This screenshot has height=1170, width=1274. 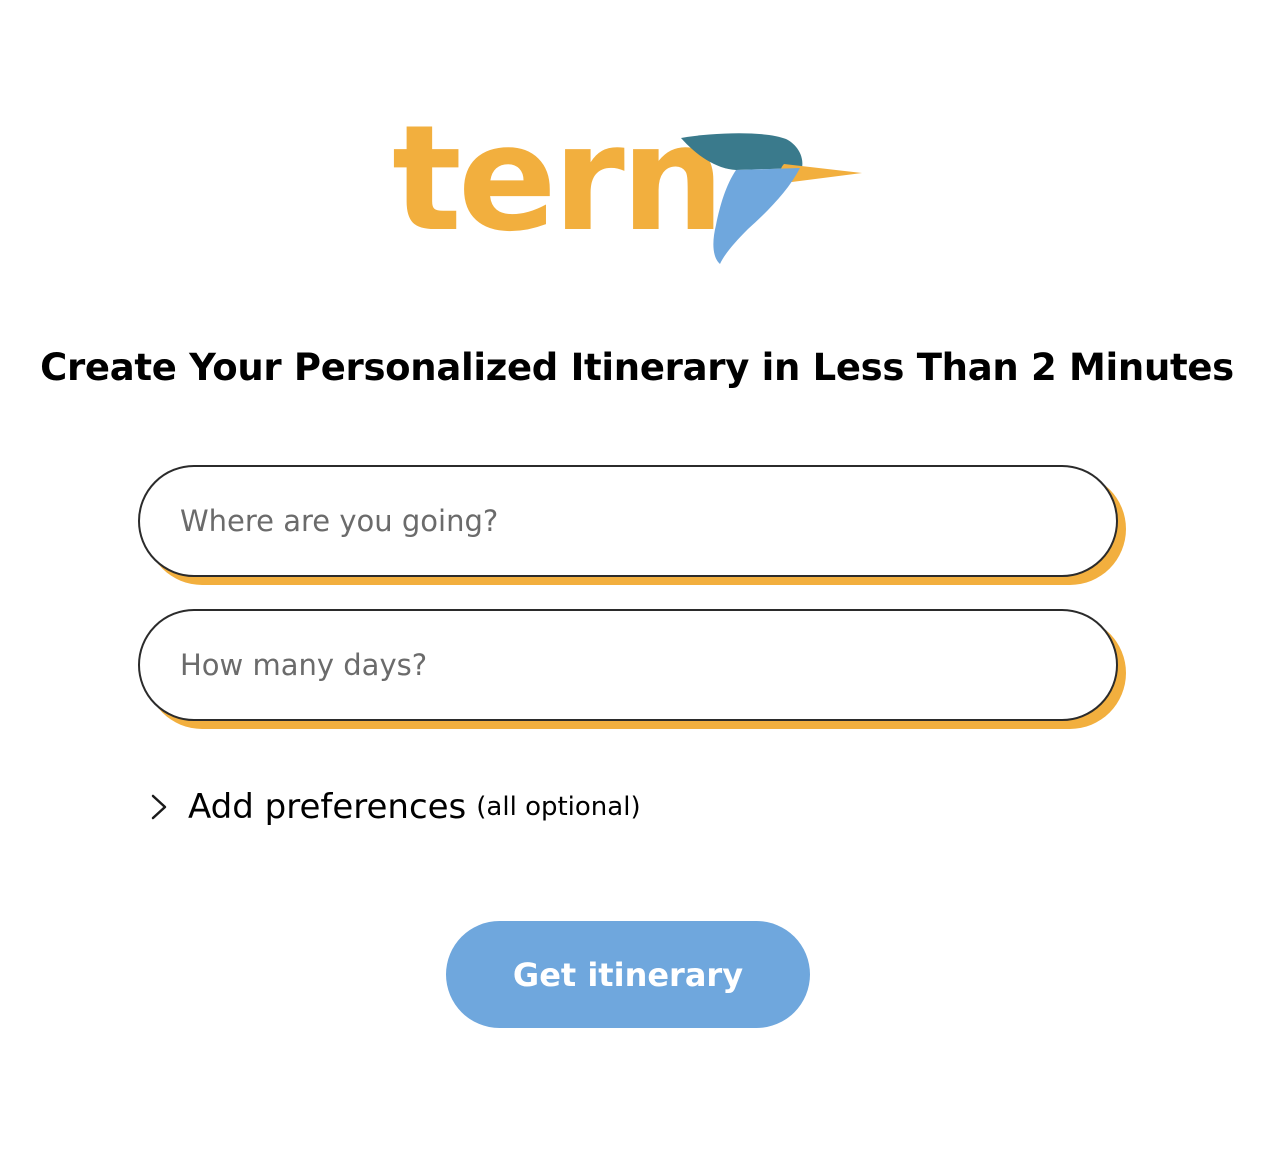 I want to click on preferences-note: (all optional), so click(x=558, y=807).